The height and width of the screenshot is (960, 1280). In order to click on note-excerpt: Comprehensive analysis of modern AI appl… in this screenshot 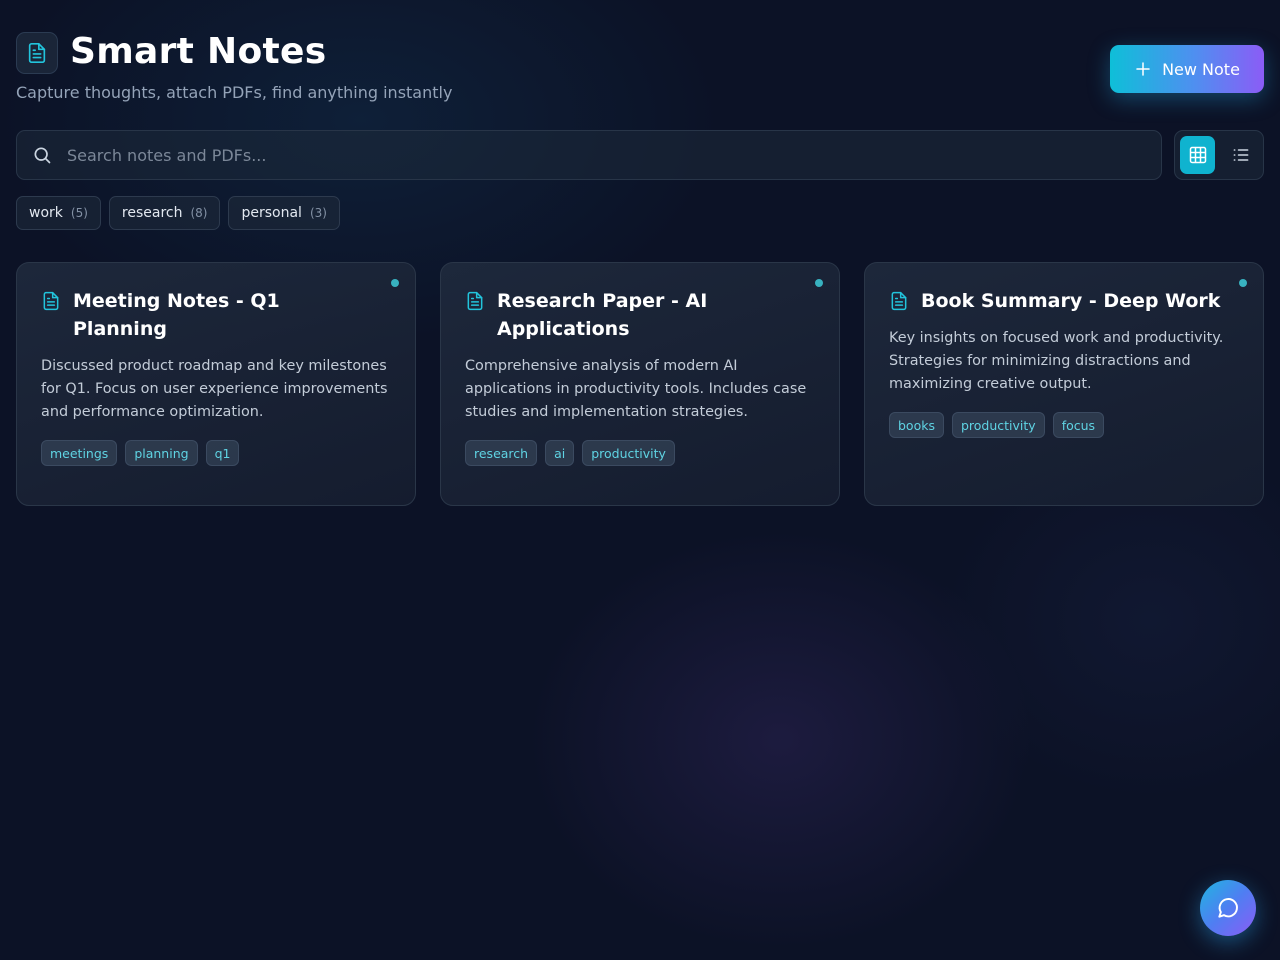, I will do `click(636, 389)`.